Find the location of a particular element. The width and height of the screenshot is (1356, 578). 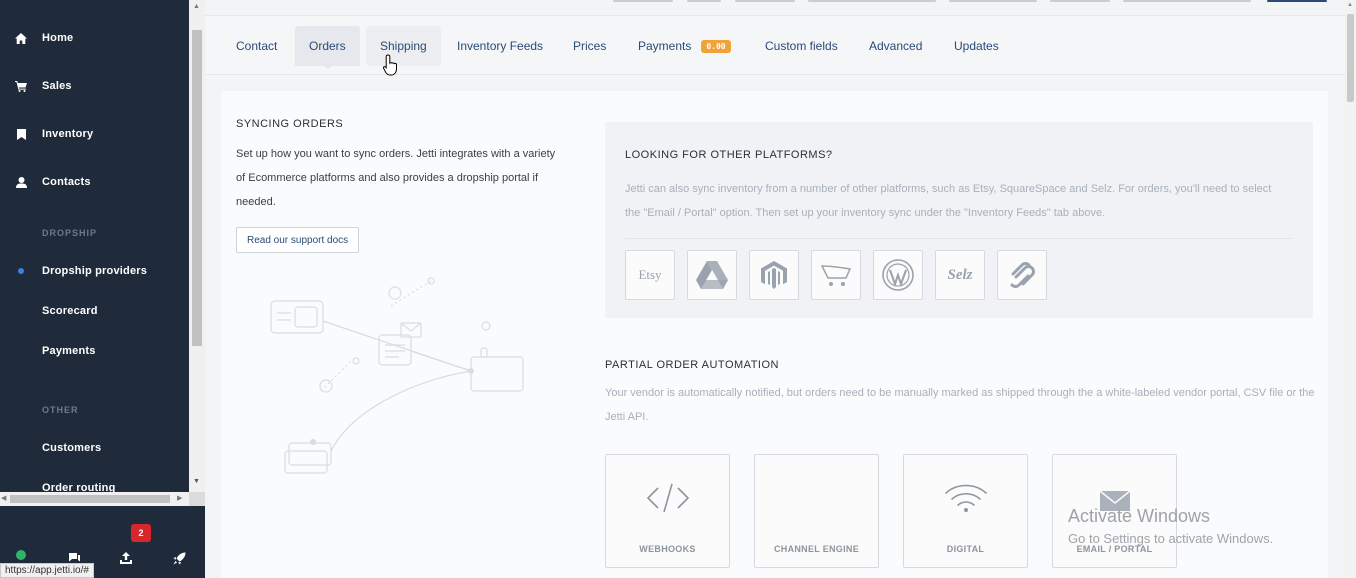

sidebar-vertical-scrollbar: ▲ ▼ is located at coordinates (197, 246).